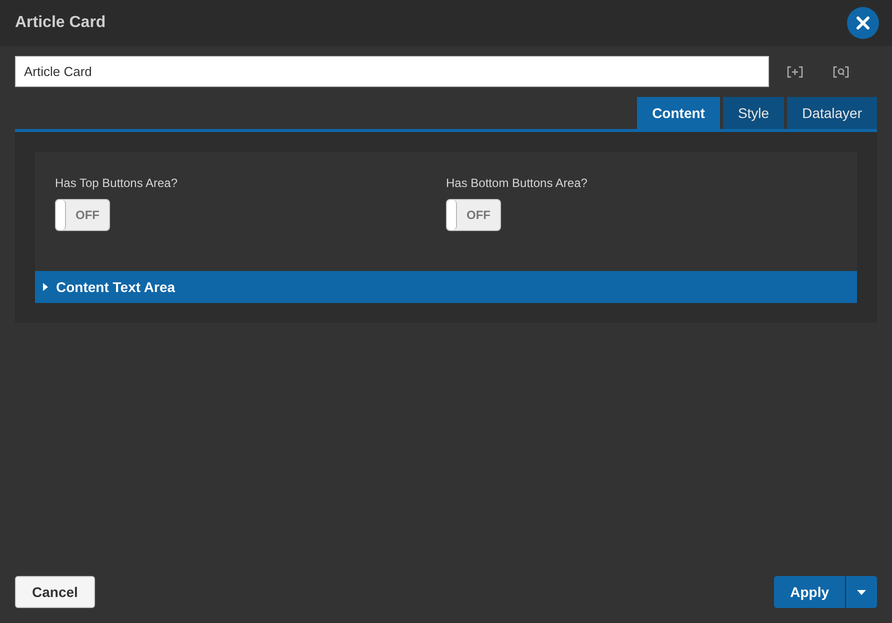 This screenshot has height=623, width=892. I want to click on name-field: Article Card, so click(392, 71).